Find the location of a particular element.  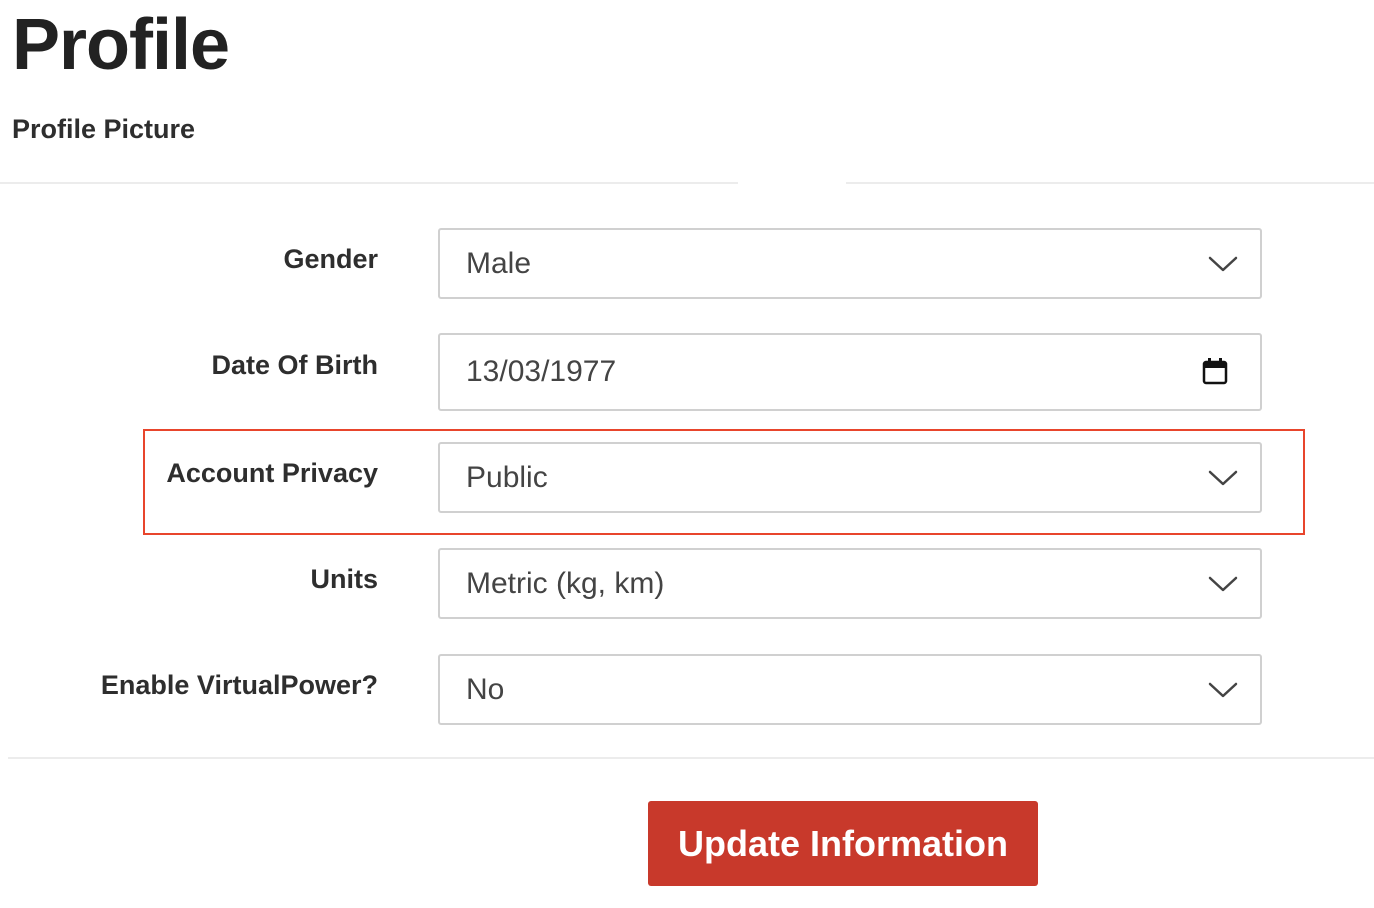

virtual-power-label: Enable VirtualPower? is located at coordinates (239, 685).